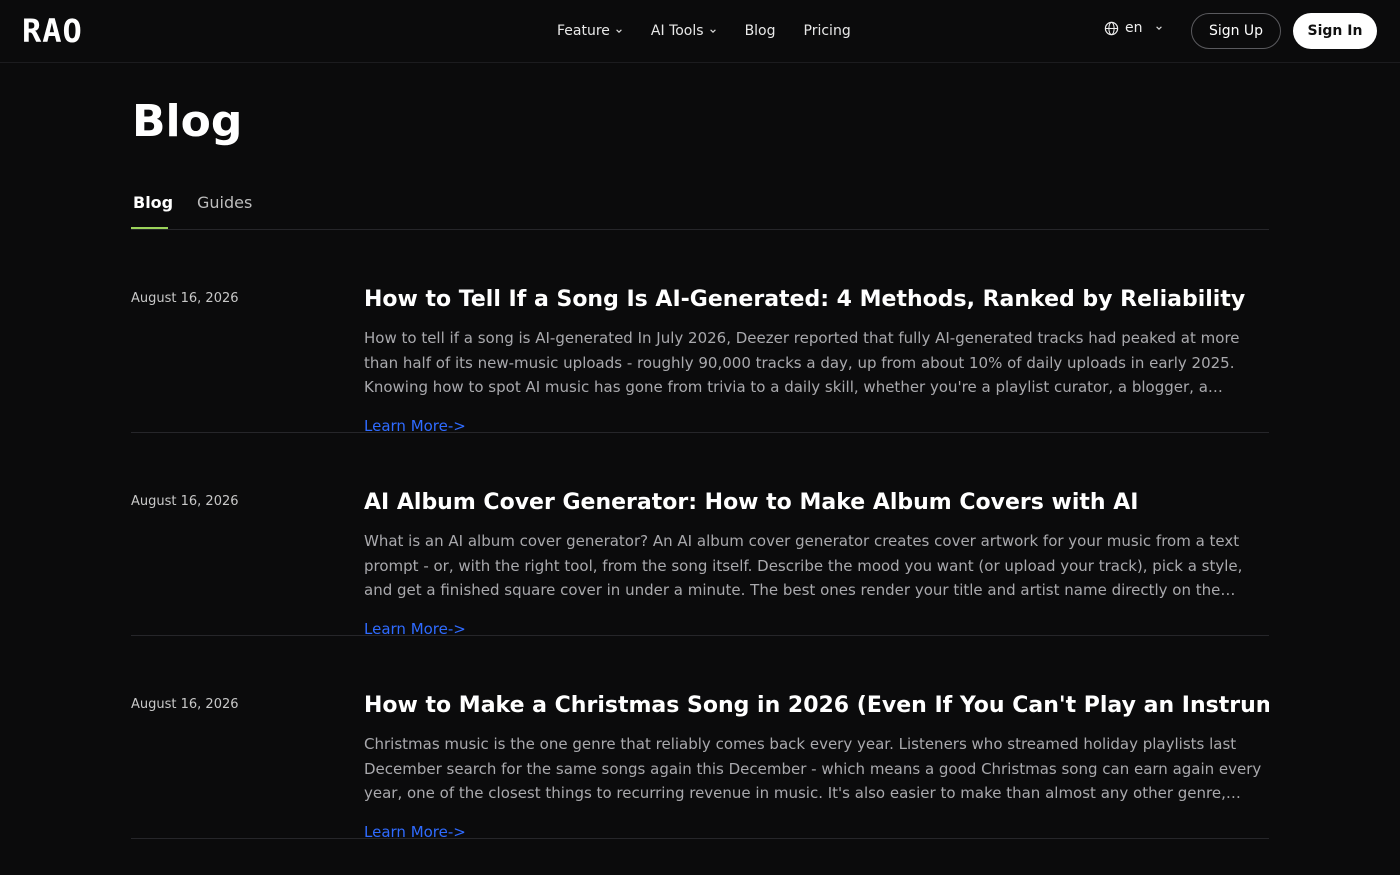  I want to click on nav-item-label: Blog, so click(760, 31).